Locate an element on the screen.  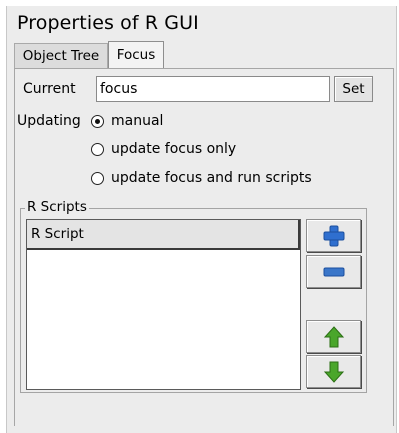
radio-update-focus-only-label: update focus only is located at coordinates (174, 149).